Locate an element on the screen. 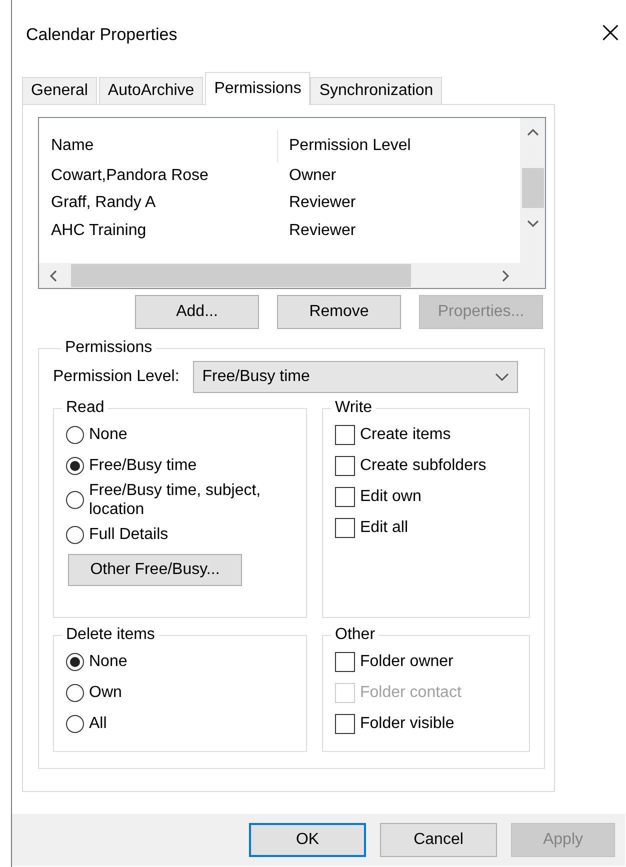  group-title: Permissions is located at coordinates (109, 348).